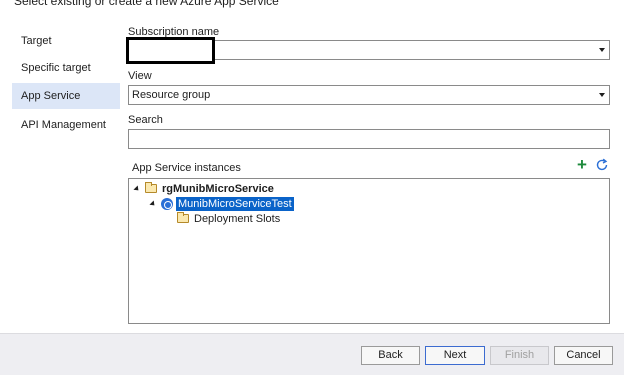 Image resolution: width=624 pixels, height=375 pixels. What do you see at coordinates (582, 164) in the screenshot?
I see `add-icon: +` at bounding box center [582, 164].